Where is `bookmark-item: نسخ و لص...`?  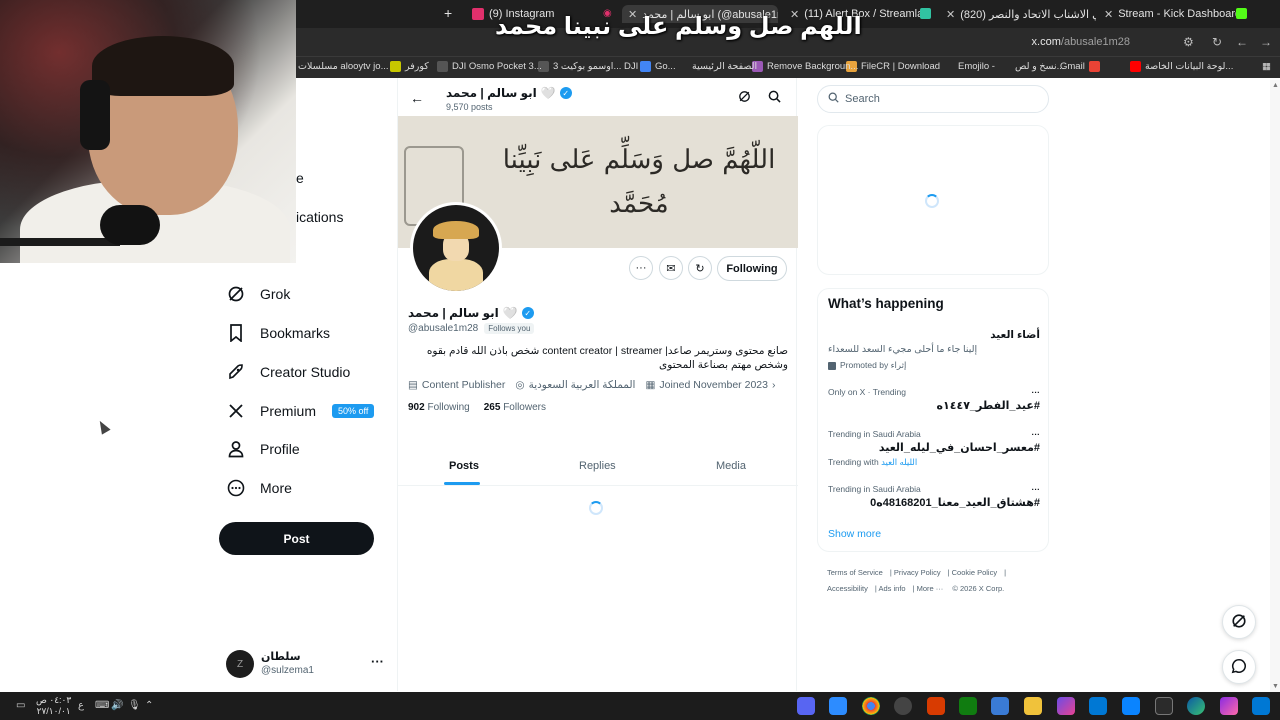
bookmark-item: نسخ و لص... is located at coordinates (1040, 66).